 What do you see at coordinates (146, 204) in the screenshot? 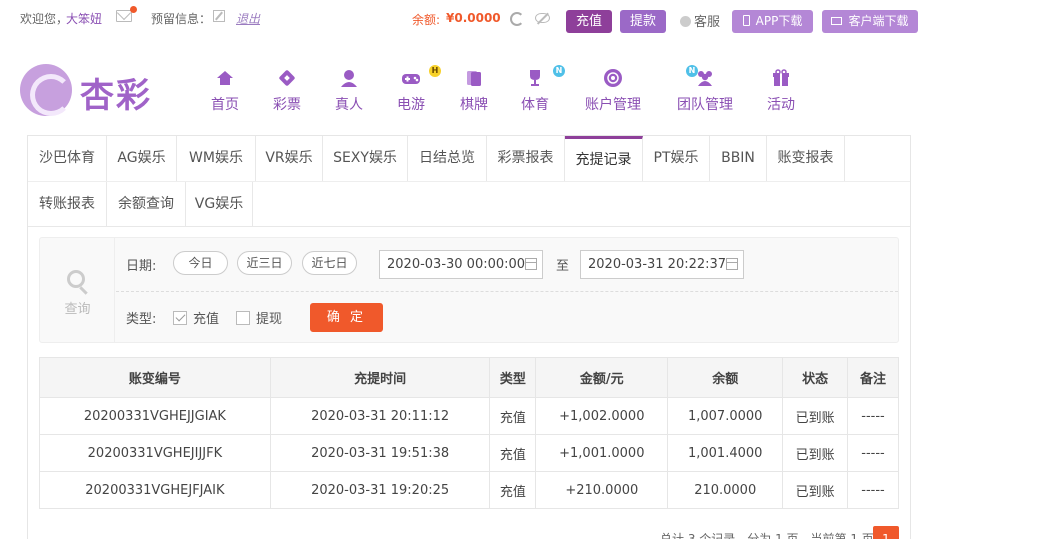
I see `tab-balance-query: 余额查询` at bounding box center [146, 204].